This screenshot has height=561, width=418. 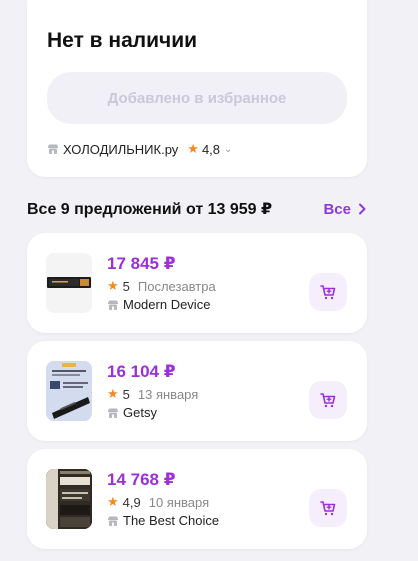 I want to click on offer-seller: Modern Device, so click(x=158, y=304).